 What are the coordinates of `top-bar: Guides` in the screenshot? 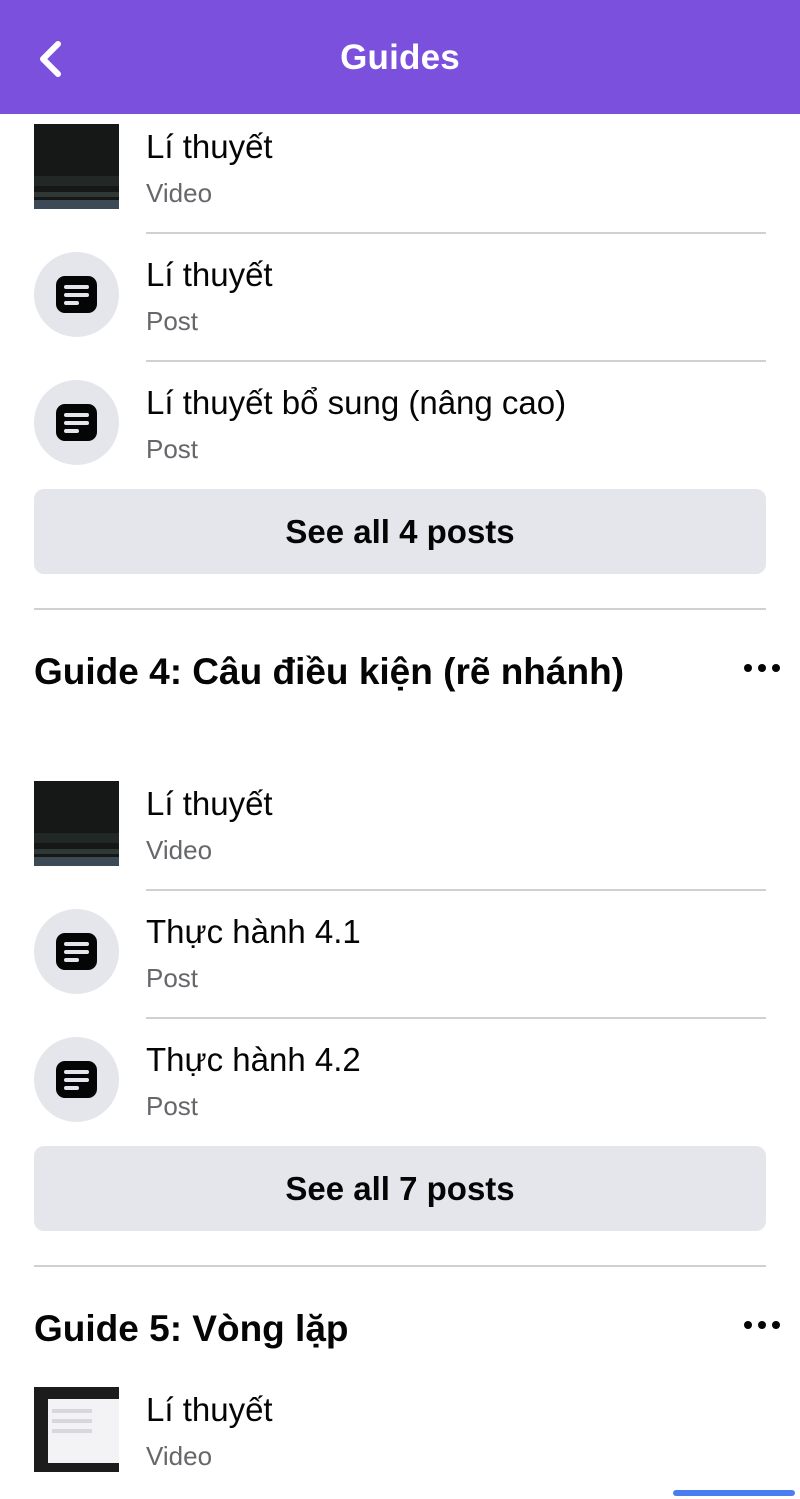 It's located at (400, 57).